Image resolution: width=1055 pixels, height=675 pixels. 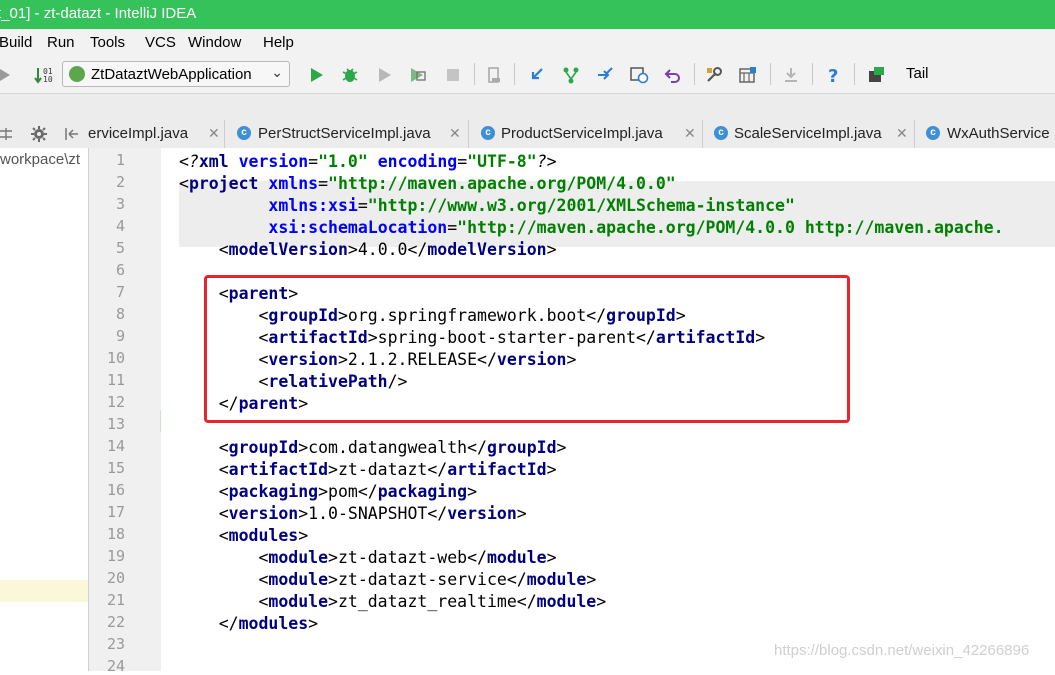 I want to click on menu-run: Run, so click(x=61, y=42).